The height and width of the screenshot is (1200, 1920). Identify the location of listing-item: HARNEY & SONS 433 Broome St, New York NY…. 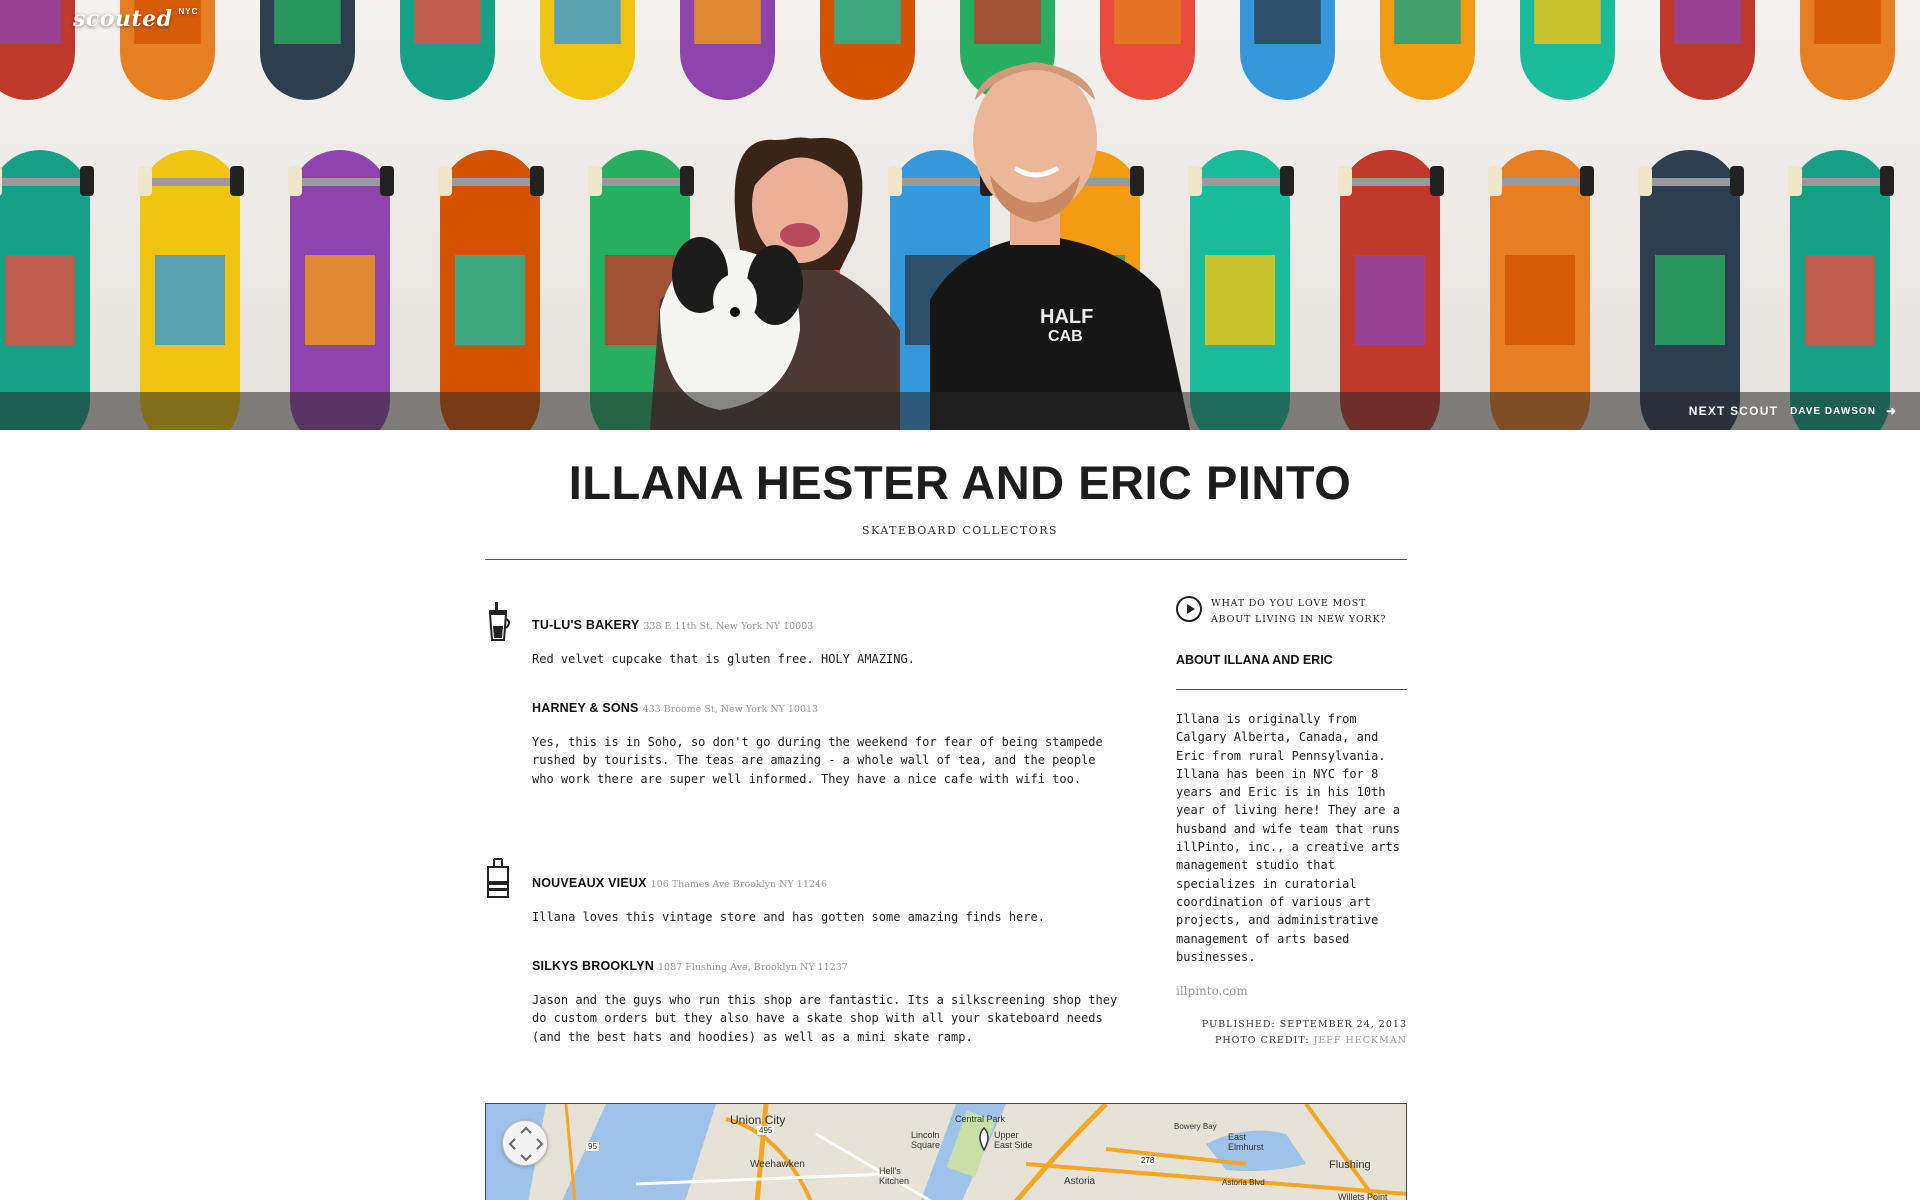
(828, 745).